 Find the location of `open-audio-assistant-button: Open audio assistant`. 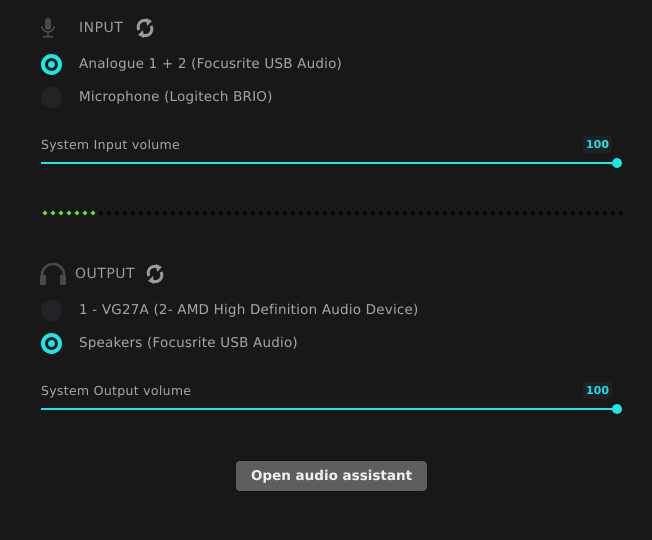

open-audio-assistant-button: Open audio assistant is located at coordinates (332, 476).